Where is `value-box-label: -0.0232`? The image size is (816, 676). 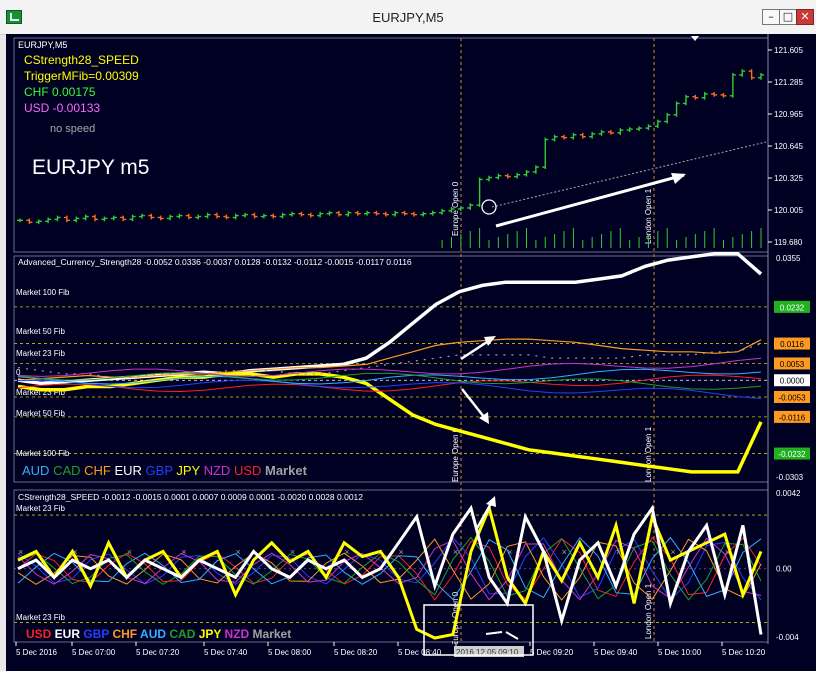
value-box-label: -0.0232 is located at coordinates (792, 454).